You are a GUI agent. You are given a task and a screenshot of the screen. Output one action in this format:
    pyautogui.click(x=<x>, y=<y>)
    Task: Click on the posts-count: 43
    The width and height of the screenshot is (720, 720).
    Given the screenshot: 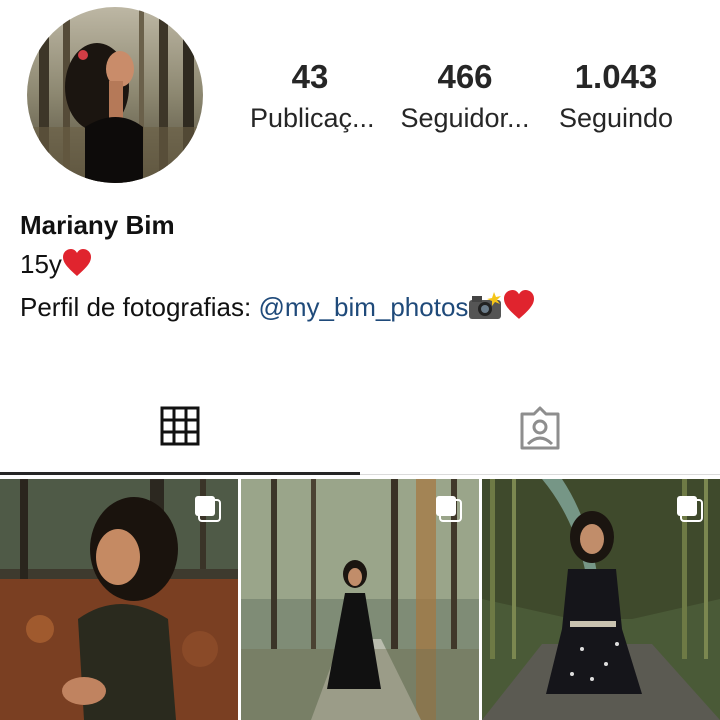 What is the action you would take?
    pyautogui.click(x=310, y=76)
    